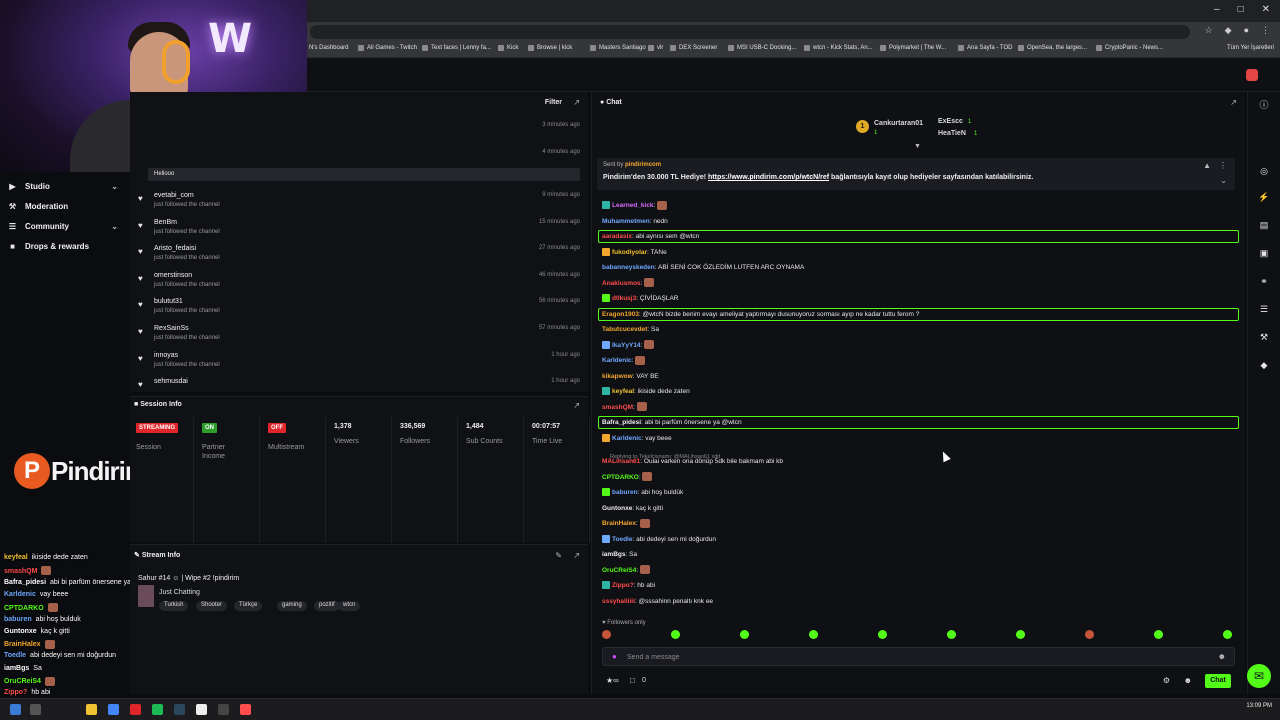 Image resolution: width=1280 pixels, height=720 pixels. I want to click on chat-username: Tabutcucevdet, so click(624, 329).